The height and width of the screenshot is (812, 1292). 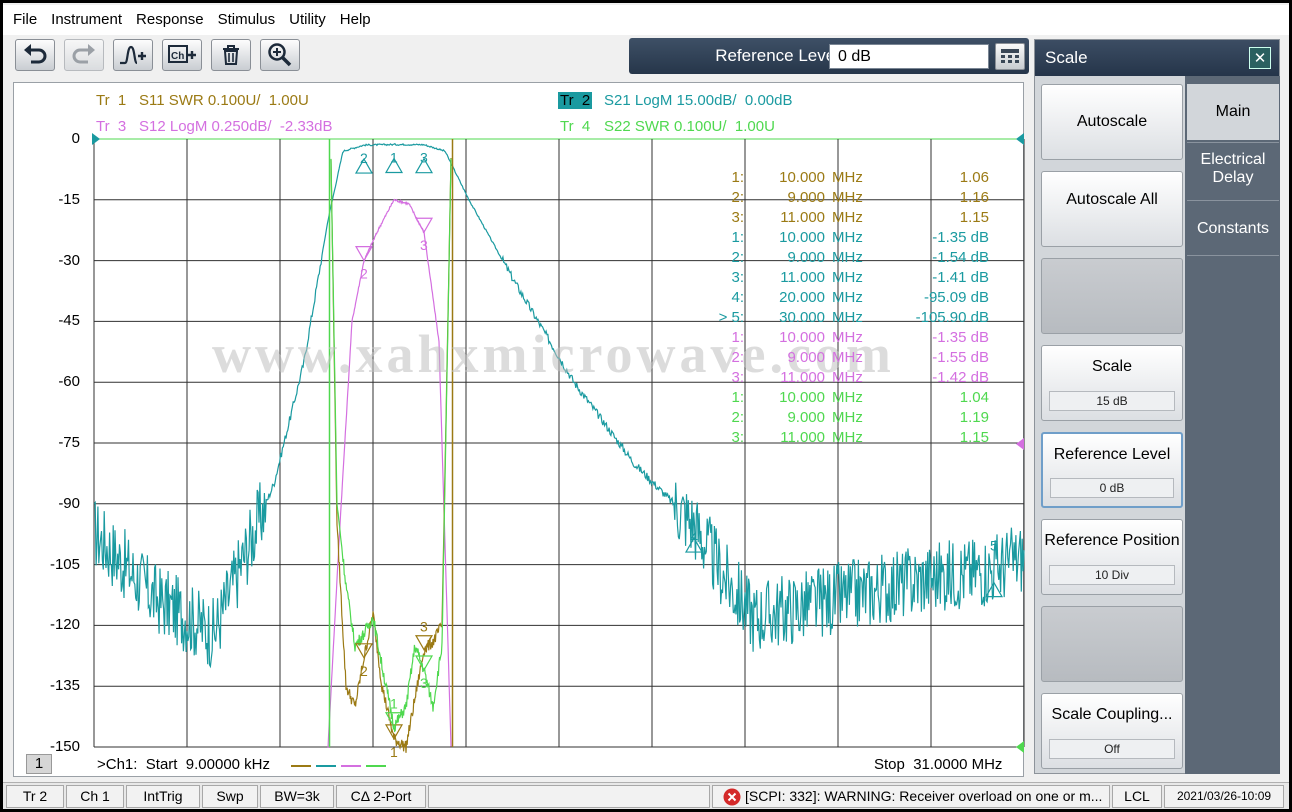 I want to click on reference-position-button: Reference Position 10 Div, so click(x=1112, y=557).